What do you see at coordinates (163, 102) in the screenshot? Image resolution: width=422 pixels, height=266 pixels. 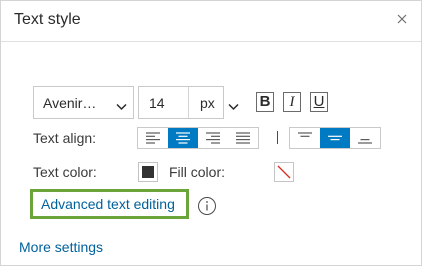 I see `font-size-input` at bounding box center [163, 102].